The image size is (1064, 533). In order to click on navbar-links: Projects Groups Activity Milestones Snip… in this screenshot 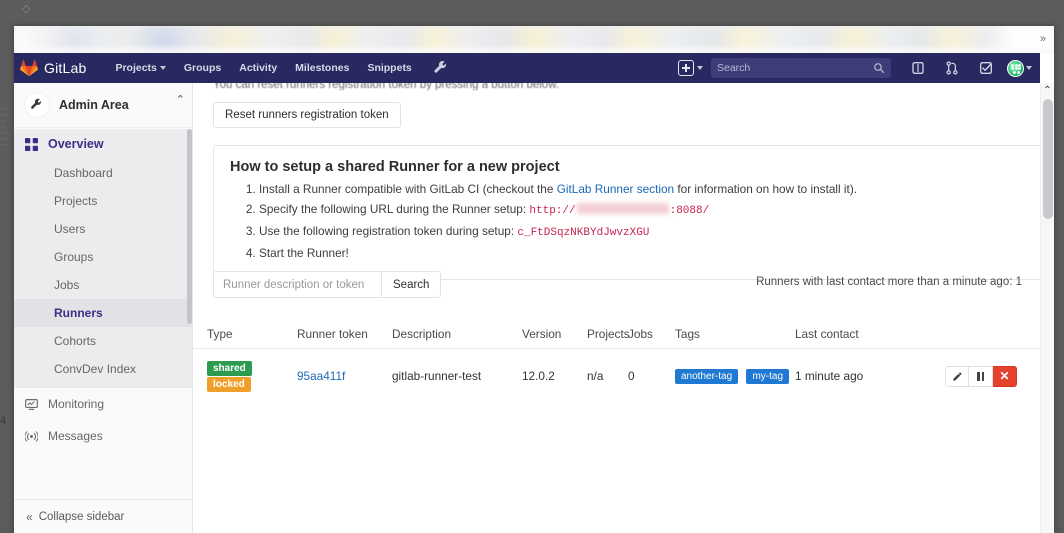, I will do `click(263, 68)`.